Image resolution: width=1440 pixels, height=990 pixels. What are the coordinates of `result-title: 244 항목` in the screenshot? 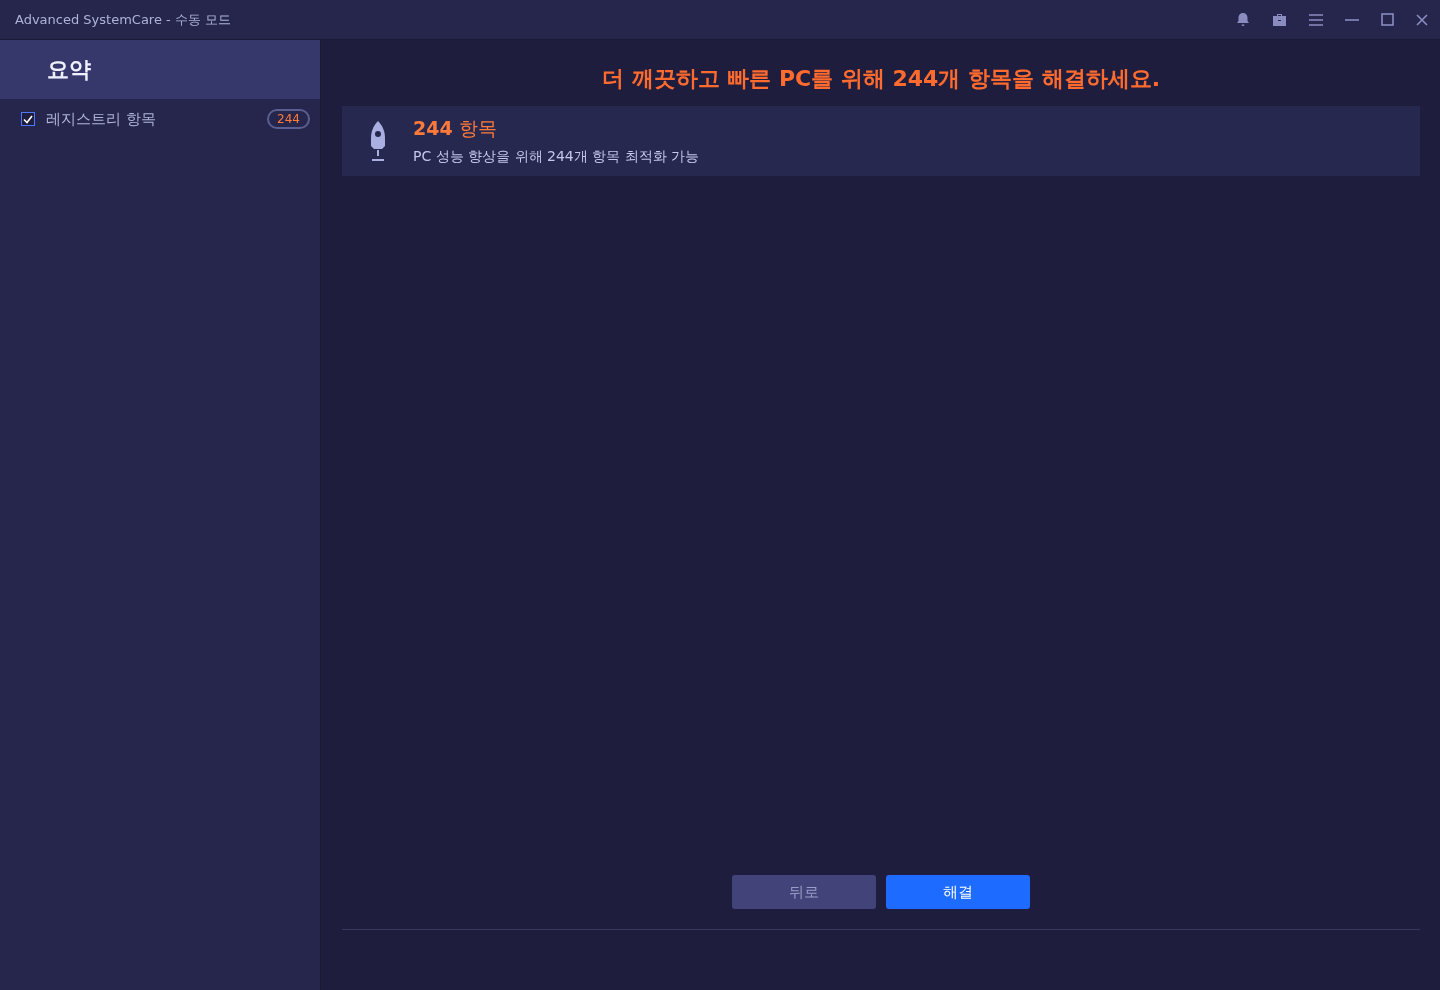 It's located at (455, 128).